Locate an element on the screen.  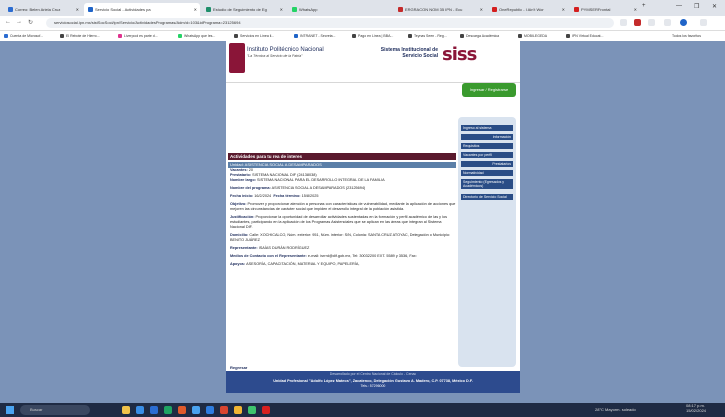
acrobat-icon is located at coordinates (266, 410).